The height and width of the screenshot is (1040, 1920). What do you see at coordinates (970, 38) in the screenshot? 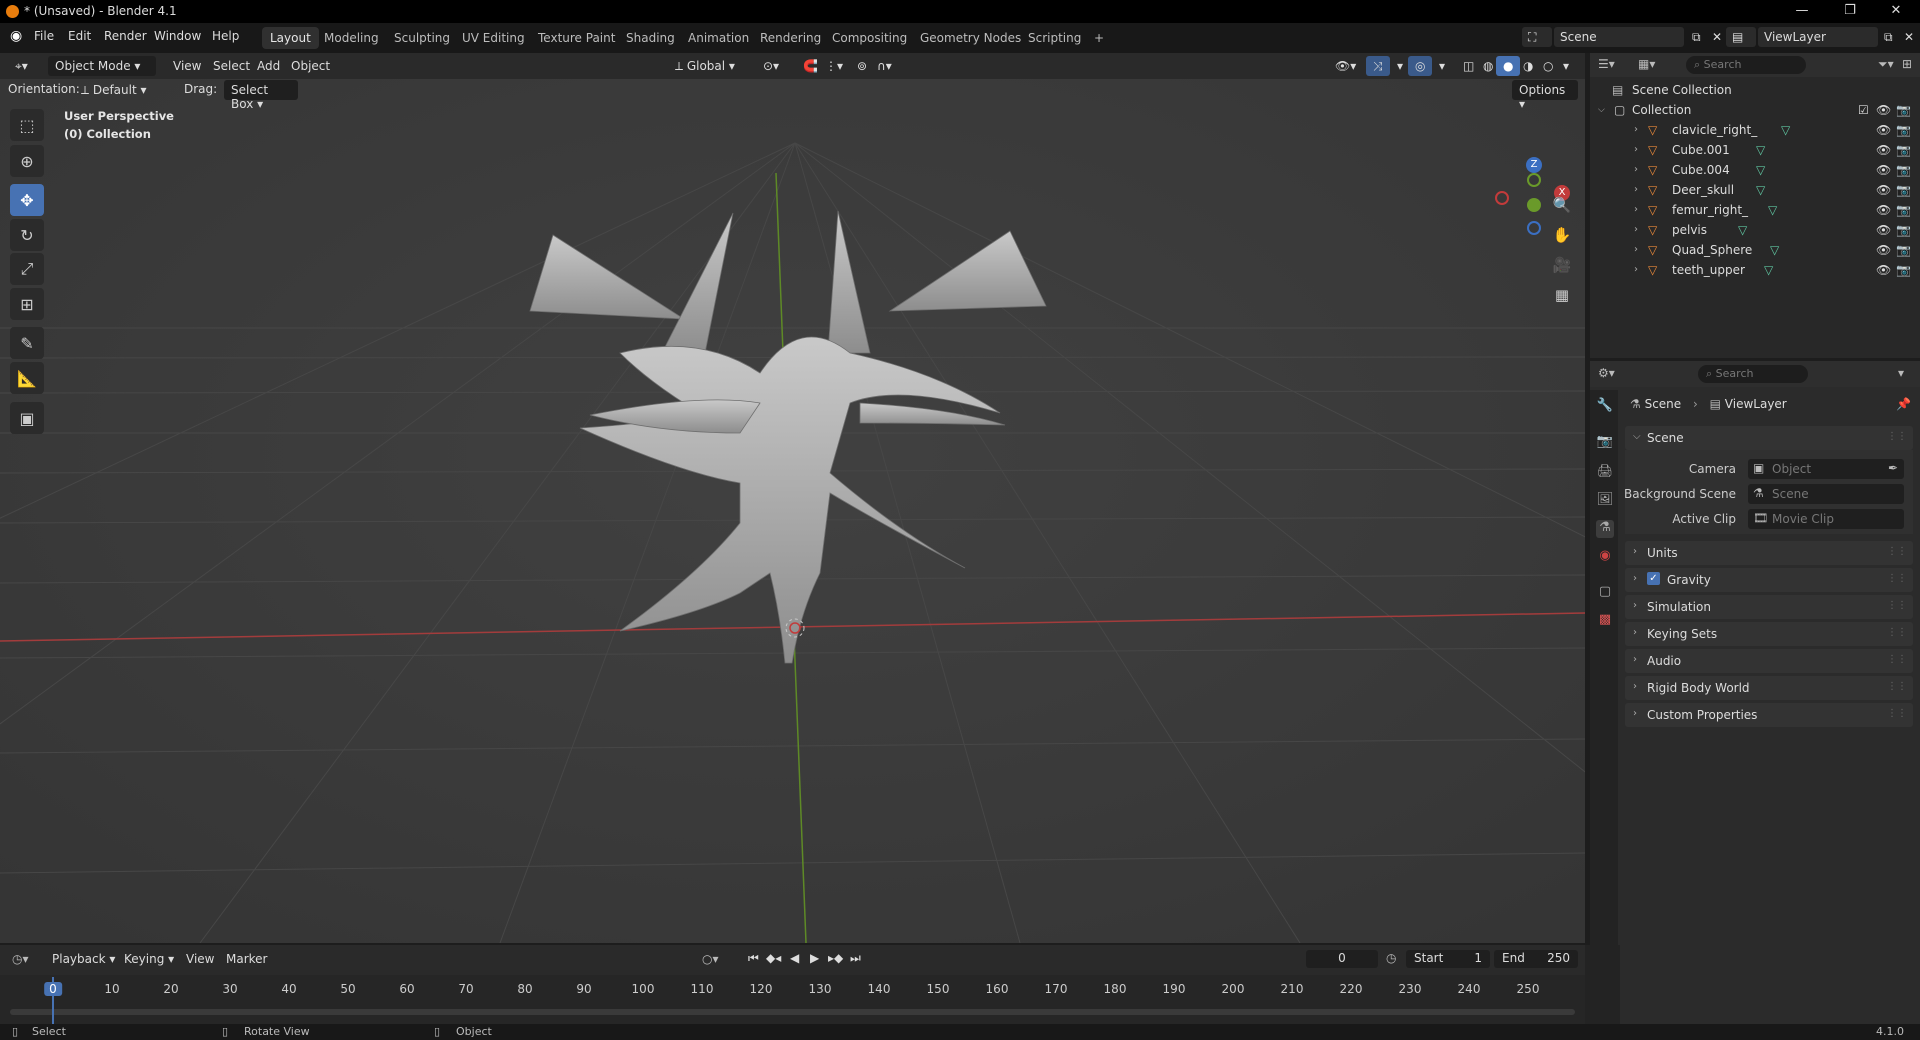
I see `tab-geometry-nodes: Geometry Nodes` at bounding box center [970, 38].